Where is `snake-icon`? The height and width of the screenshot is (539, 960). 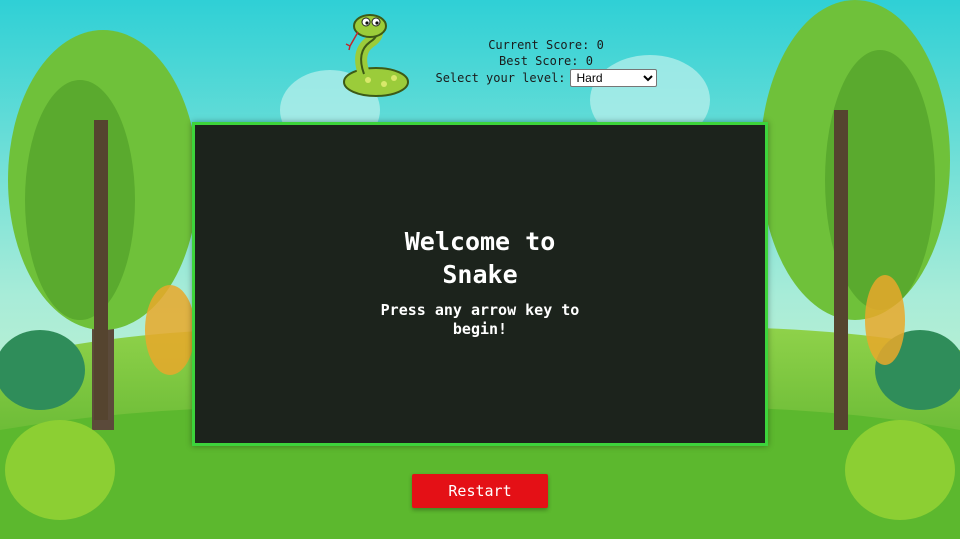 snake-icon is located at coordinates (376, 55).